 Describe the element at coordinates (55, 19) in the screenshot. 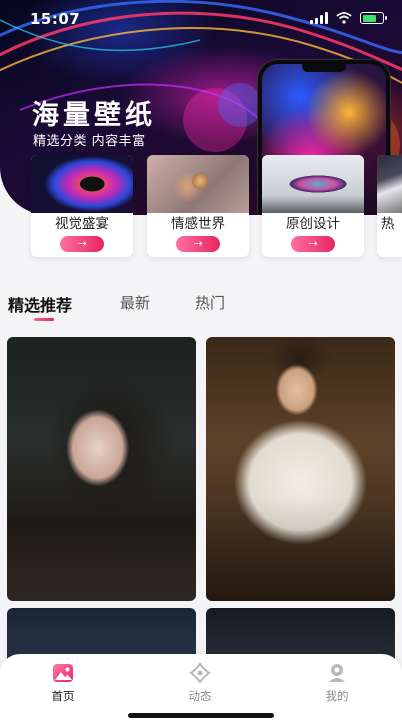

I see `status-time: 15:07` at that location.